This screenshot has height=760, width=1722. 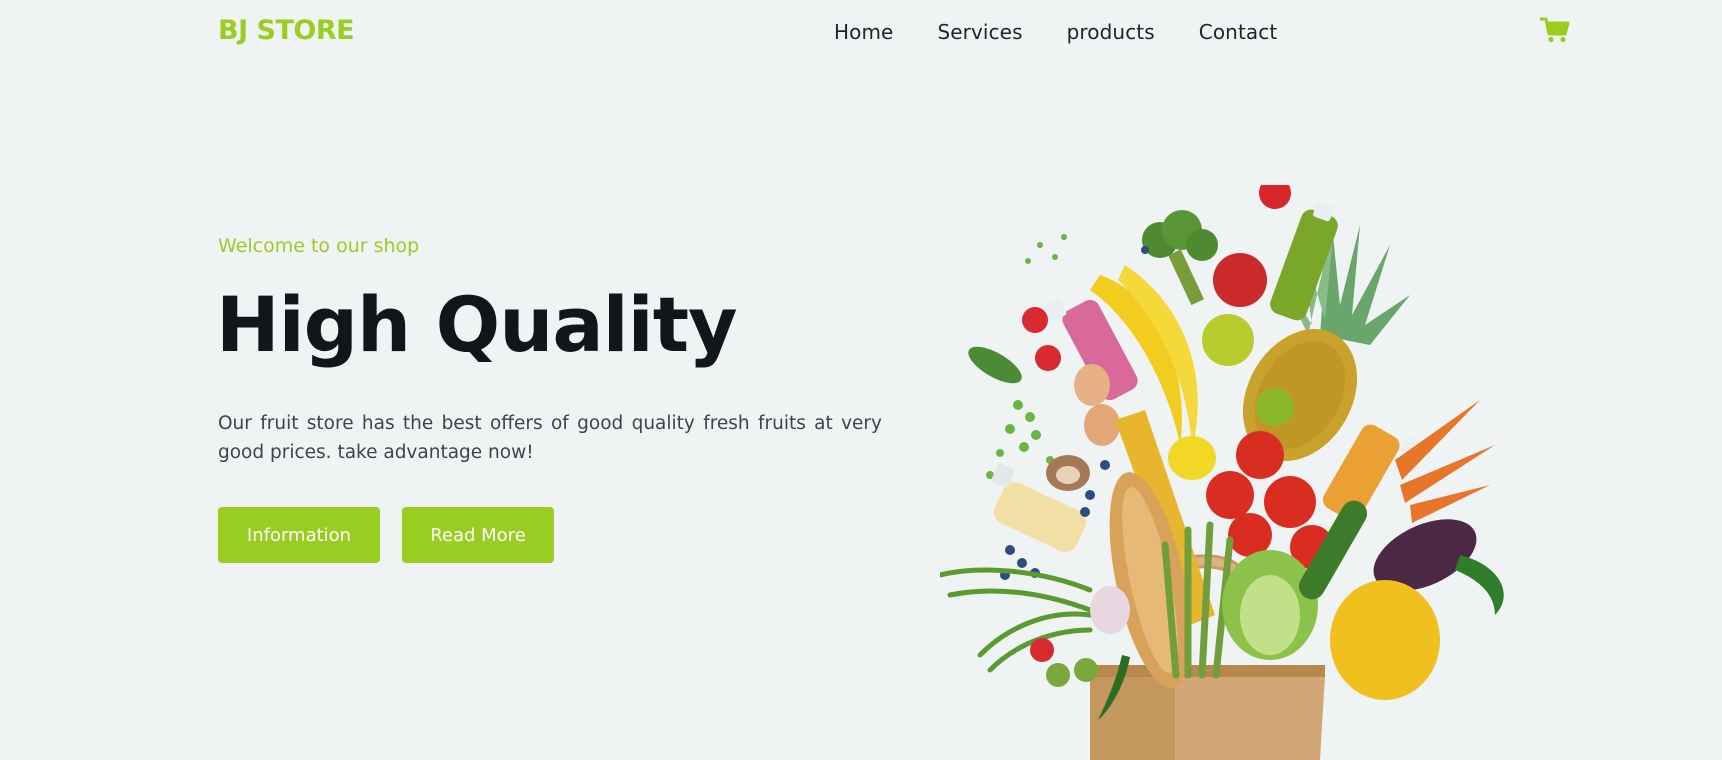 I want to click on strawberry-bottom, so click(x=1042, y=650).